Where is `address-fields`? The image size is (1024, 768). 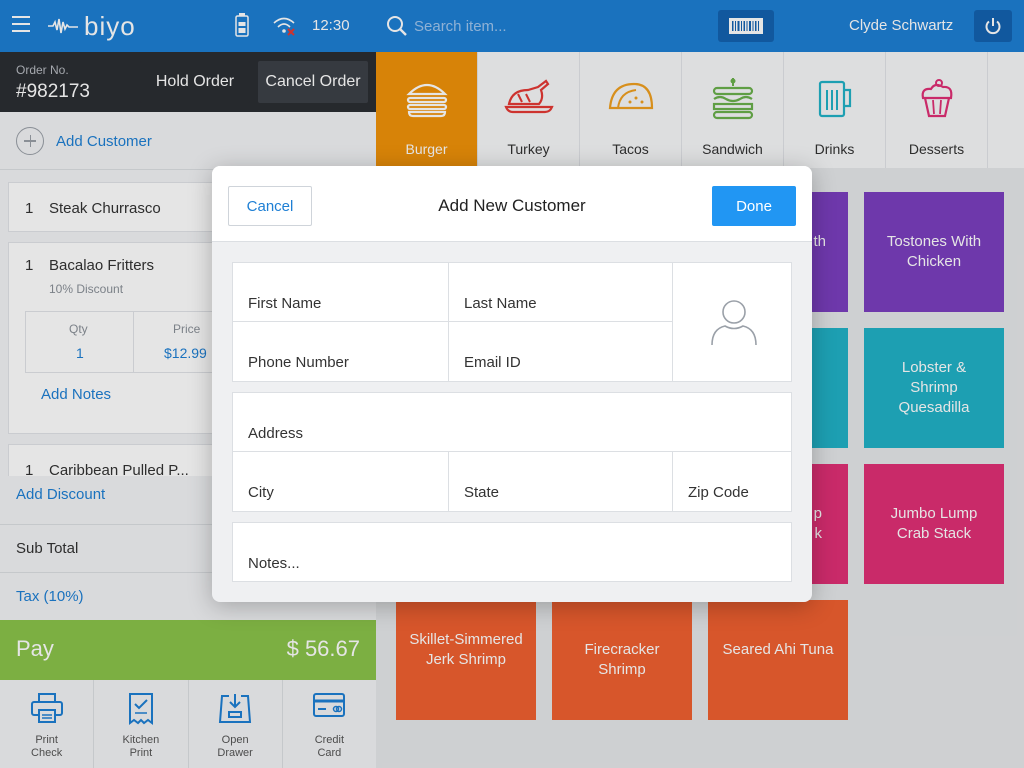
address-fields is located at coordinates (512, 452).